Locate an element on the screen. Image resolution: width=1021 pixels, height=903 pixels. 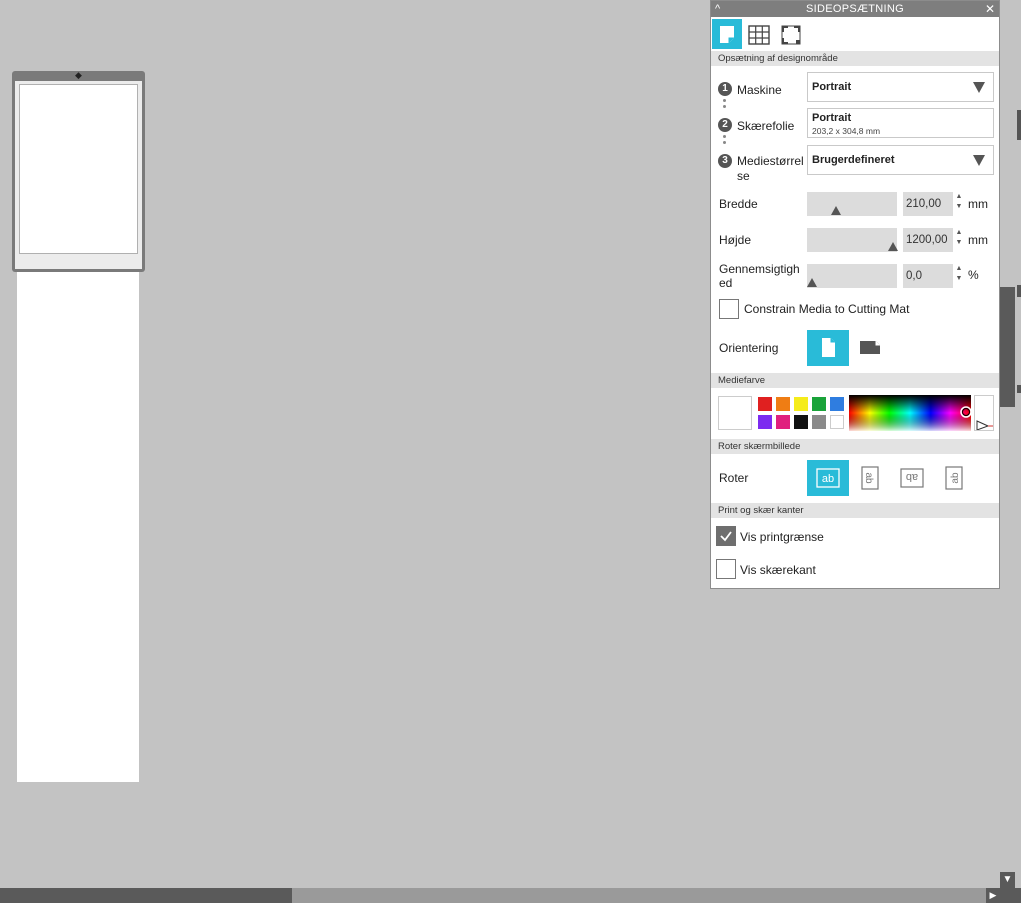
height-spinner: ▲ ▼ is located at coordinates (959, 240).